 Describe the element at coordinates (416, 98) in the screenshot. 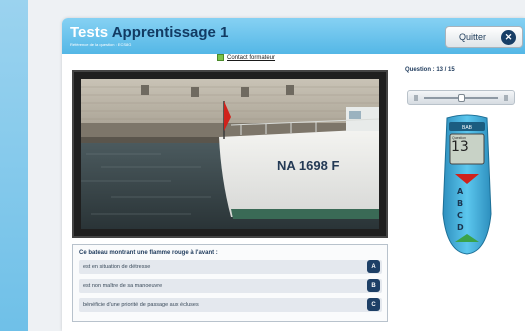

I see `rewind-icon` at that location.